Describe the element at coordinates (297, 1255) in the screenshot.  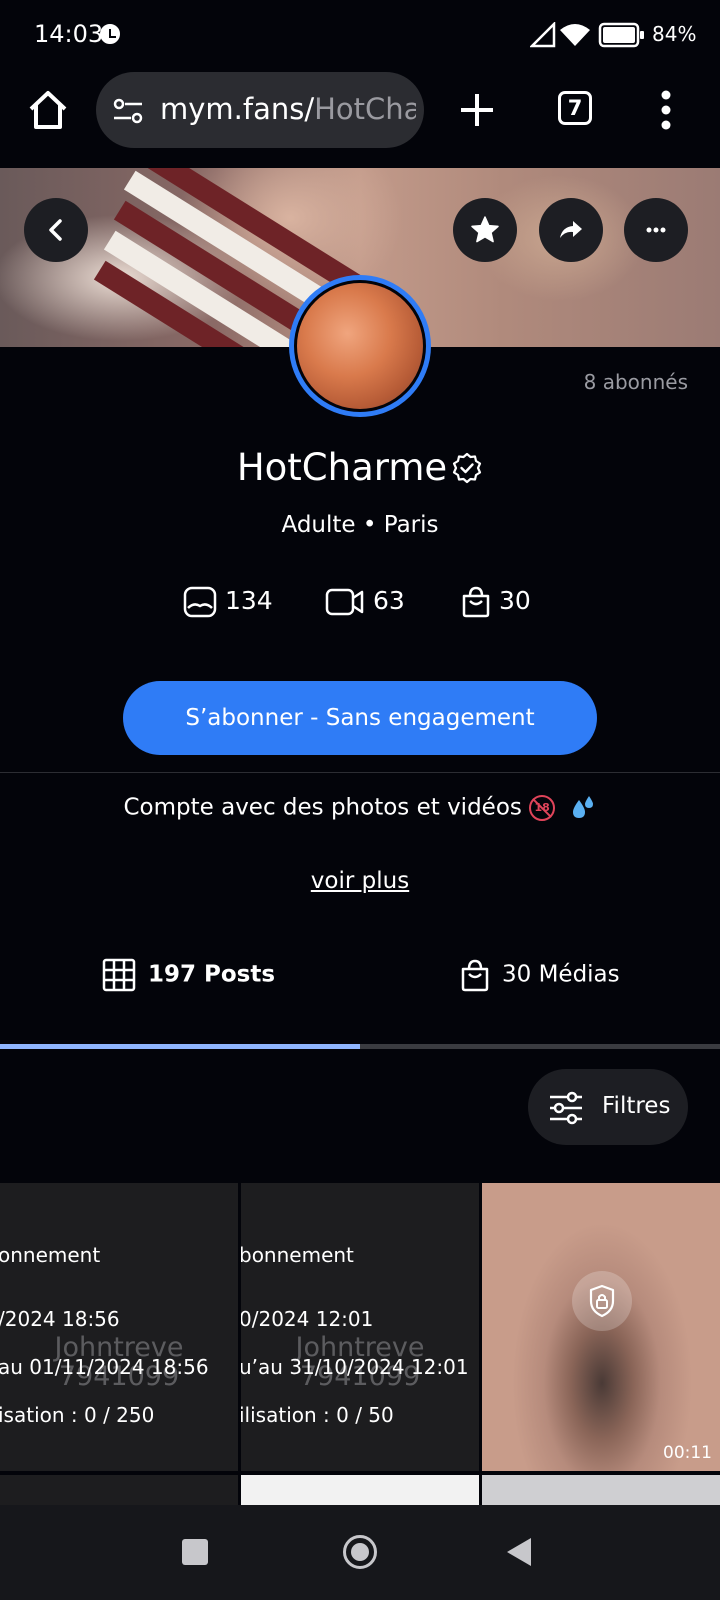
I see `post-line: bonnement` at that location.